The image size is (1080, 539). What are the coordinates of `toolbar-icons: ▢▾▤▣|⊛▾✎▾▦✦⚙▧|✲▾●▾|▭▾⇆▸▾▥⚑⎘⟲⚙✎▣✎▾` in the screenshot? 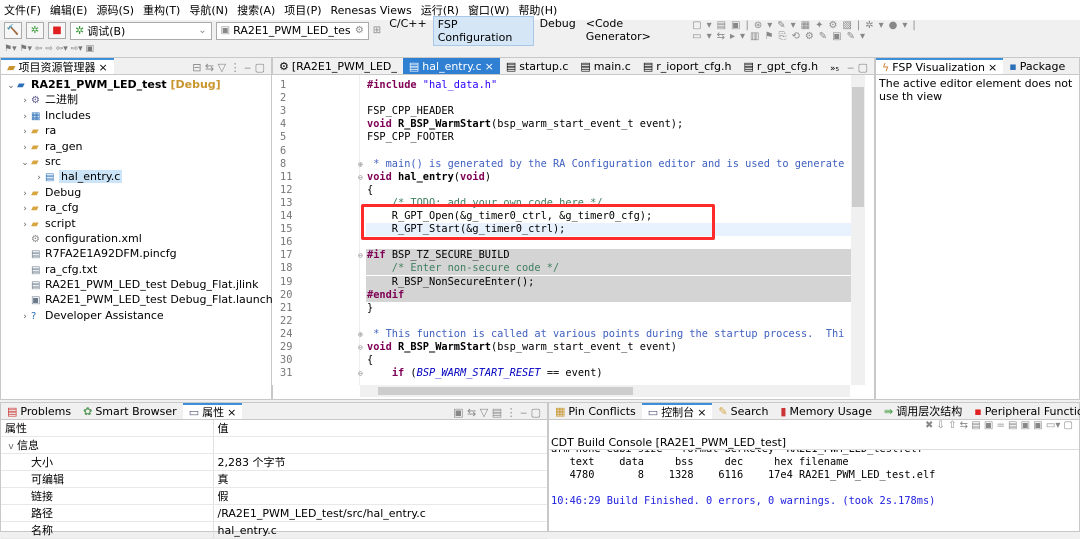 It's located at (886, 31).